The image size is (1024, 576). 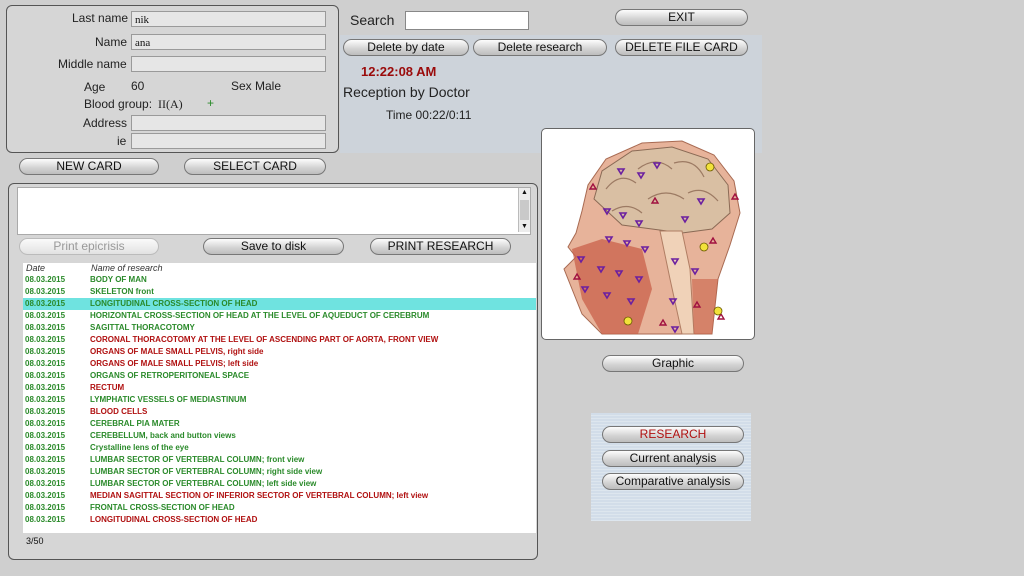 What do you see at coordinates (673, 434) in the screenshot?
I see `research-button: RESEARCH` at bounding box center [673, 434].